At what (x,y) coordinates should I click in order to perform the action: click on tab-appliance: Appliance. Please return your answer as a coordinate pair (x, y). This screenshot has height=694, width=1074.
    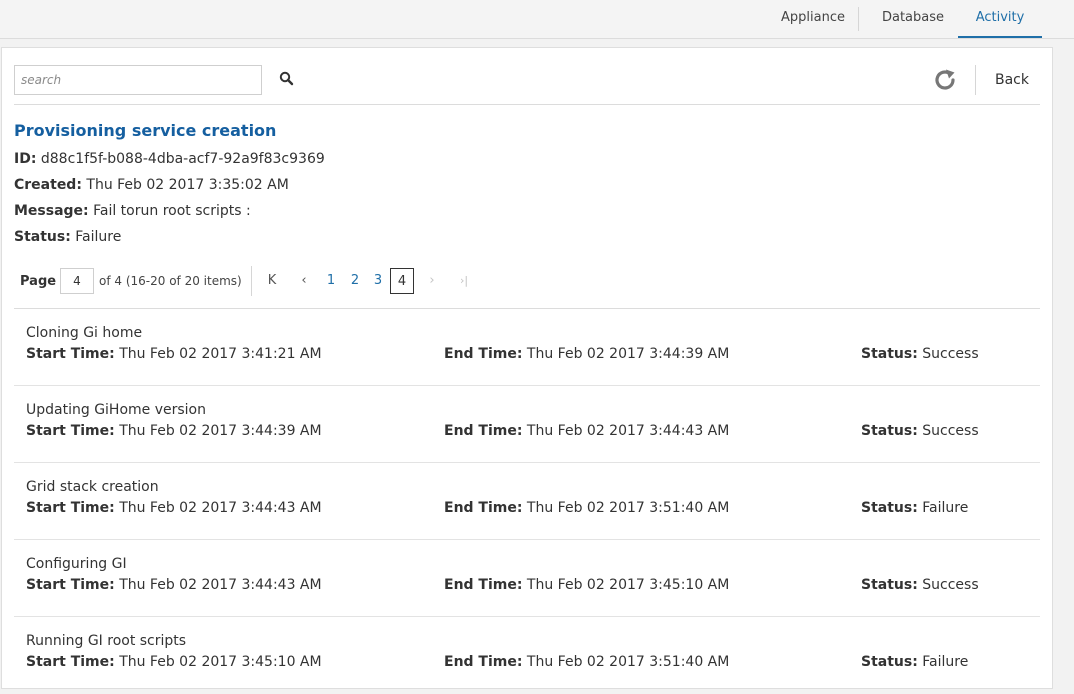
    Looking at the image, I should click on (813, 18).